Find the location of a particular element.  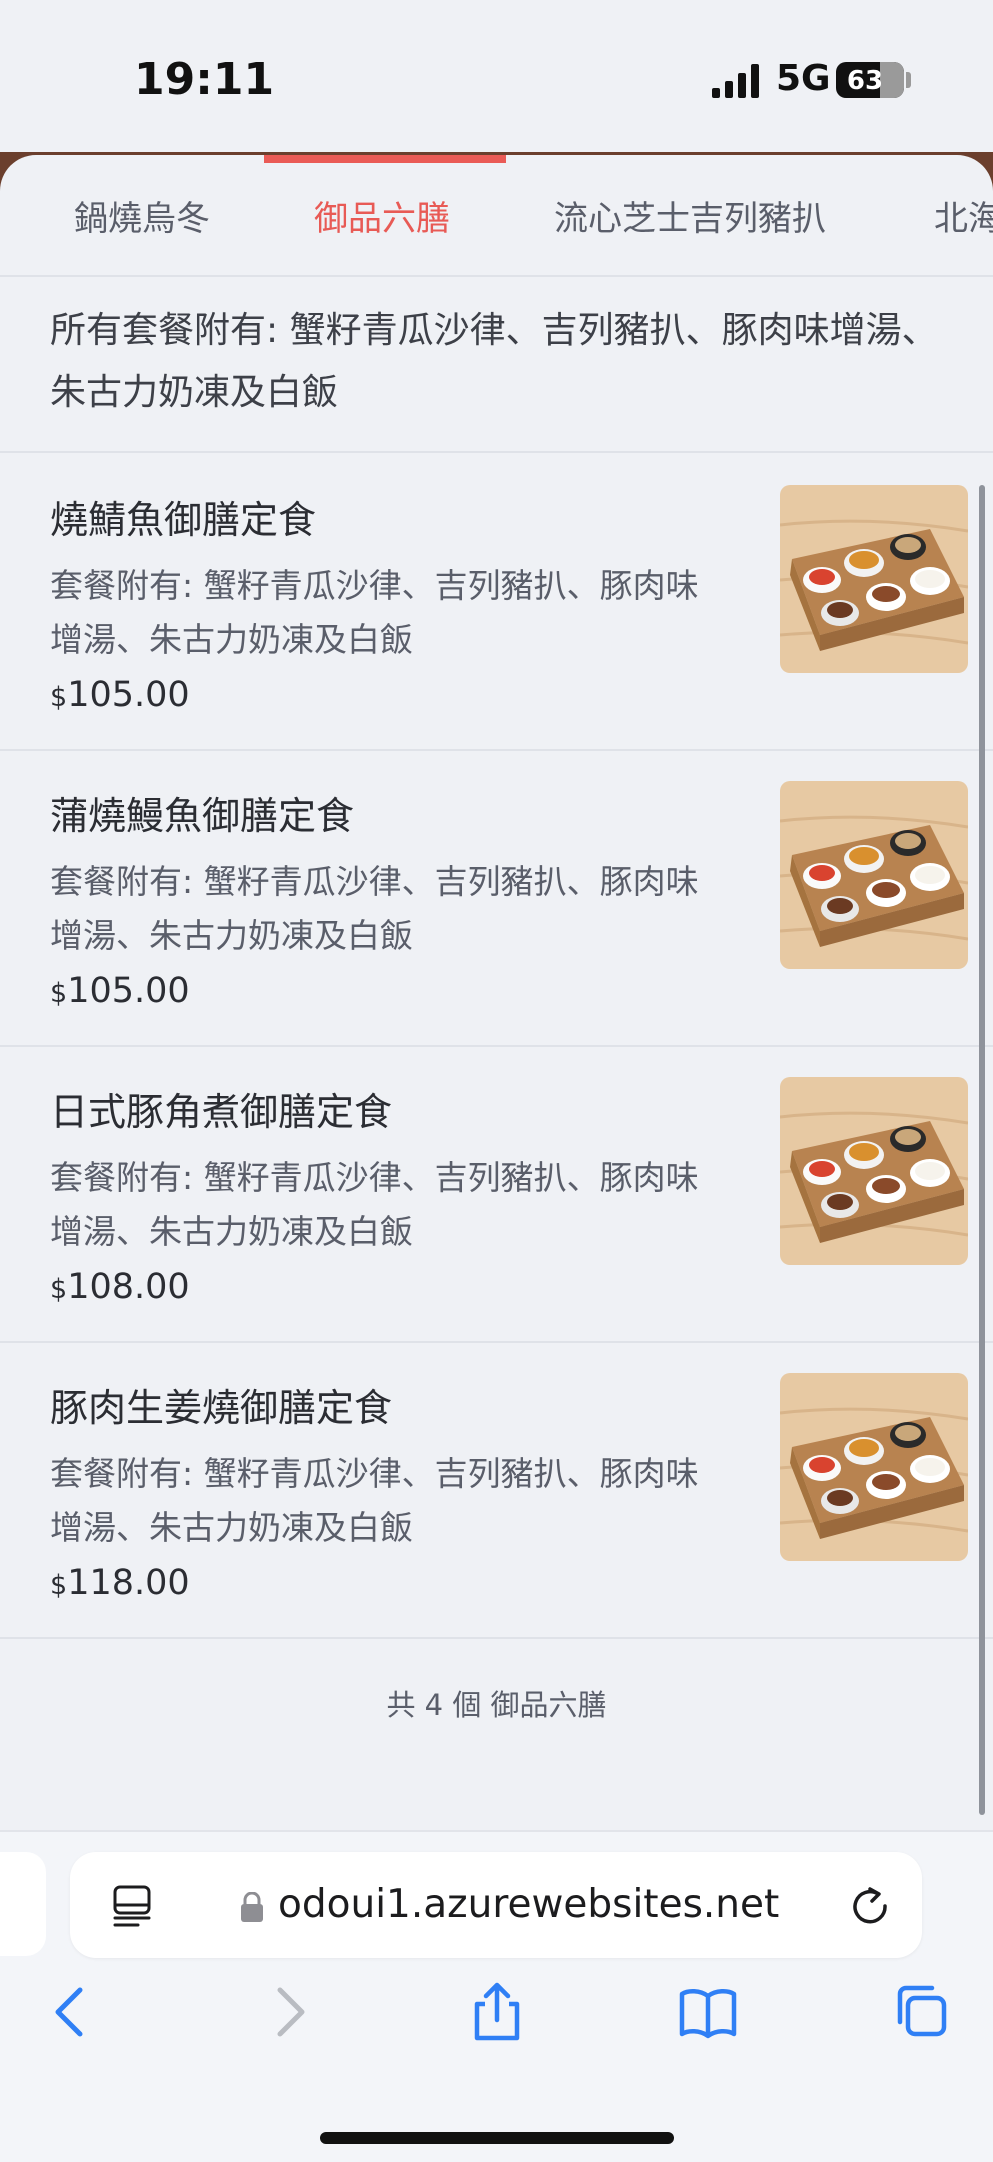

active-tab-indicator is located at coordinates (385, 159).